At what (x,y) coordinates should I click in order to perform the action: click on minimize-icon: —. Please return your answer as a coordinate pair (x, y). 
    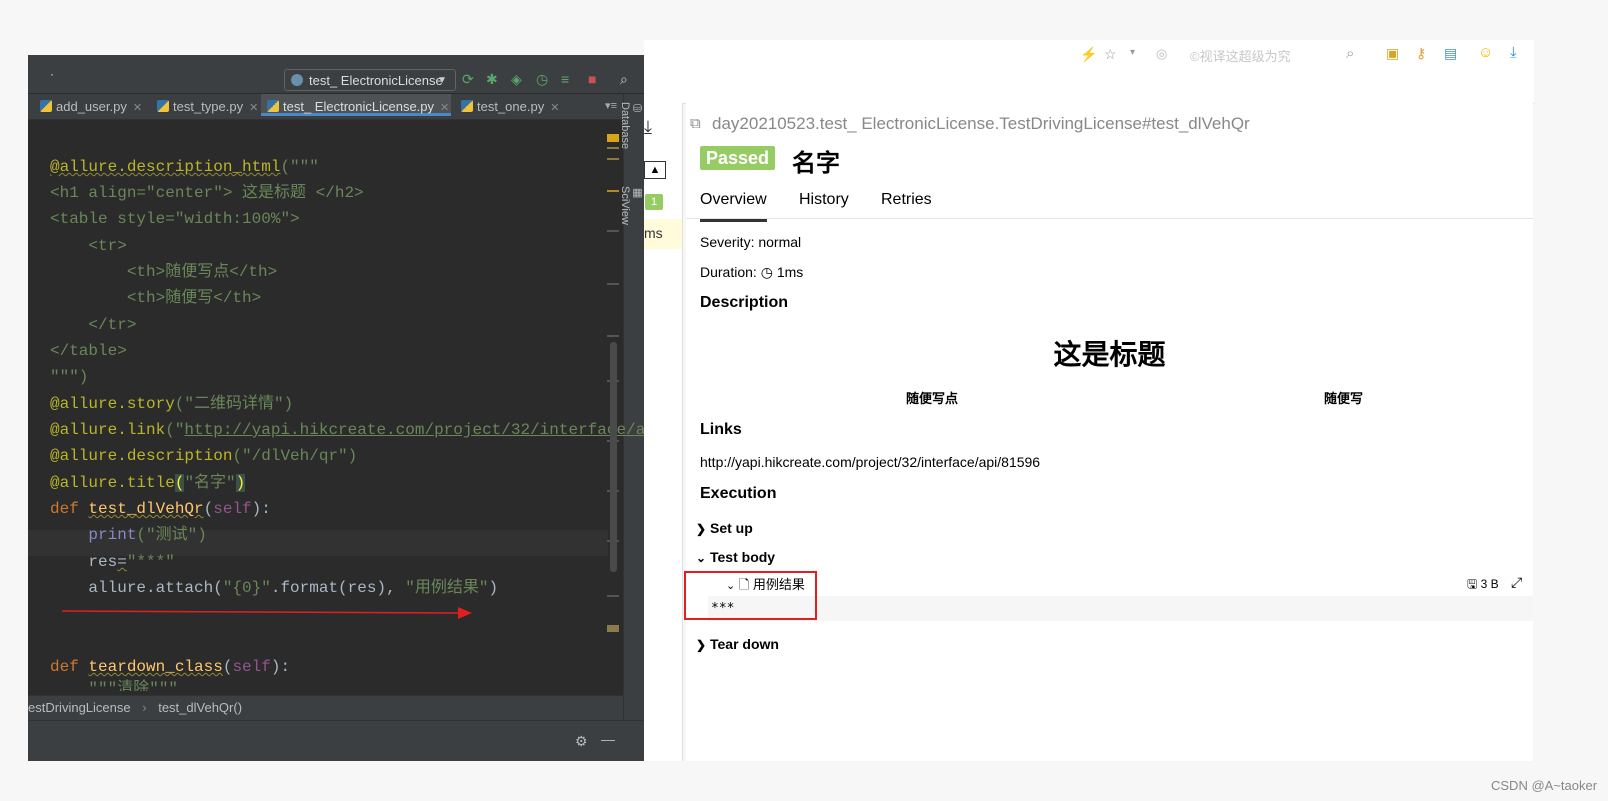
    Looking at the image, I should click on (608, 739).